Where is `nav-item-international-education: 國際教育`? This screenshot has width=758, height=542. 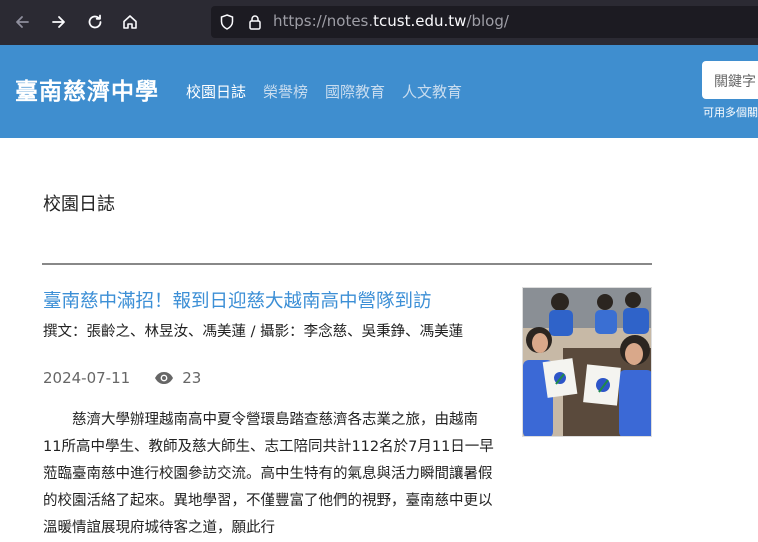
nav-item-international-education: 國際教育 is located at coordinates (355, 91).